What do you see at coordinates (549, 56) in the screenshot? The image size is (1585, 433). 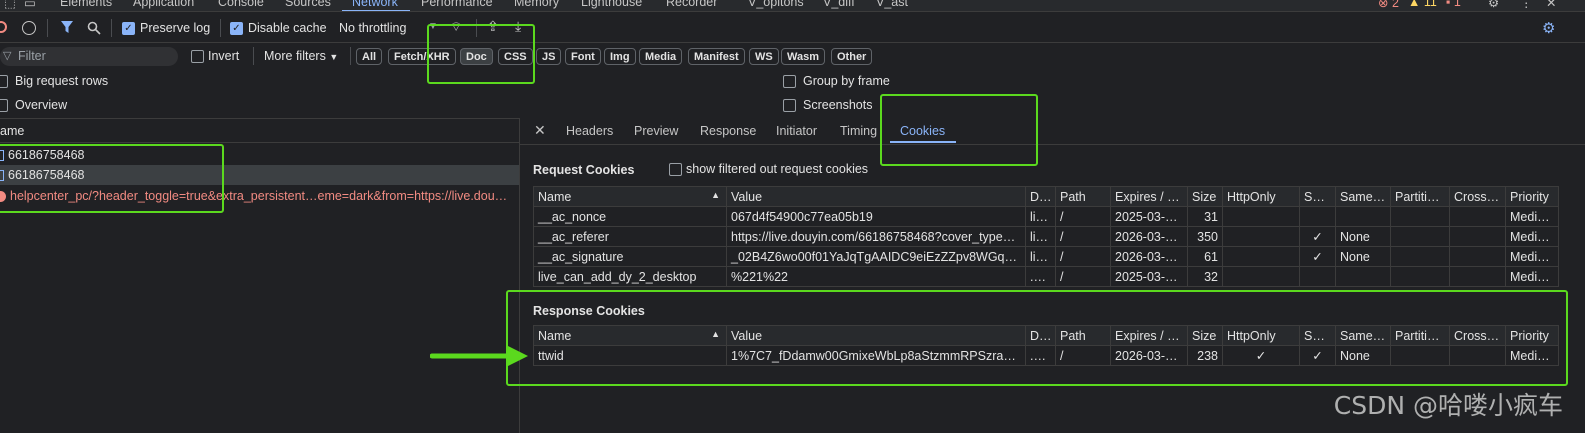 I see `chip-js: JS` at bounding box center [549, 56].